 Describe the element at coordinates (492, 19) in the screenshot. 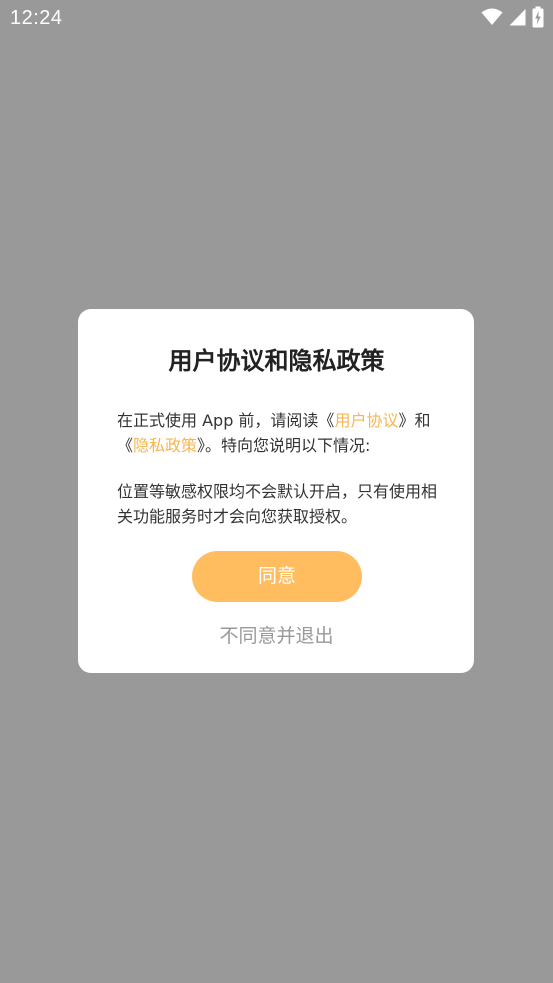

I see `wifi-icon` at that location.